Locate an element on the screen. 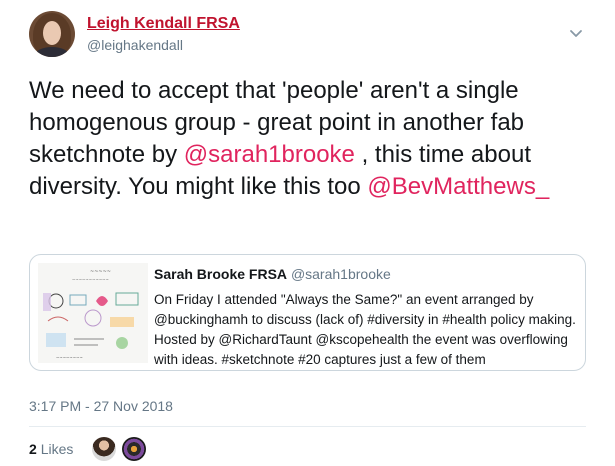 The height and width of the screenshot is (466, 615). likes-count: 2 Likes is located at coordinates (51, 449).